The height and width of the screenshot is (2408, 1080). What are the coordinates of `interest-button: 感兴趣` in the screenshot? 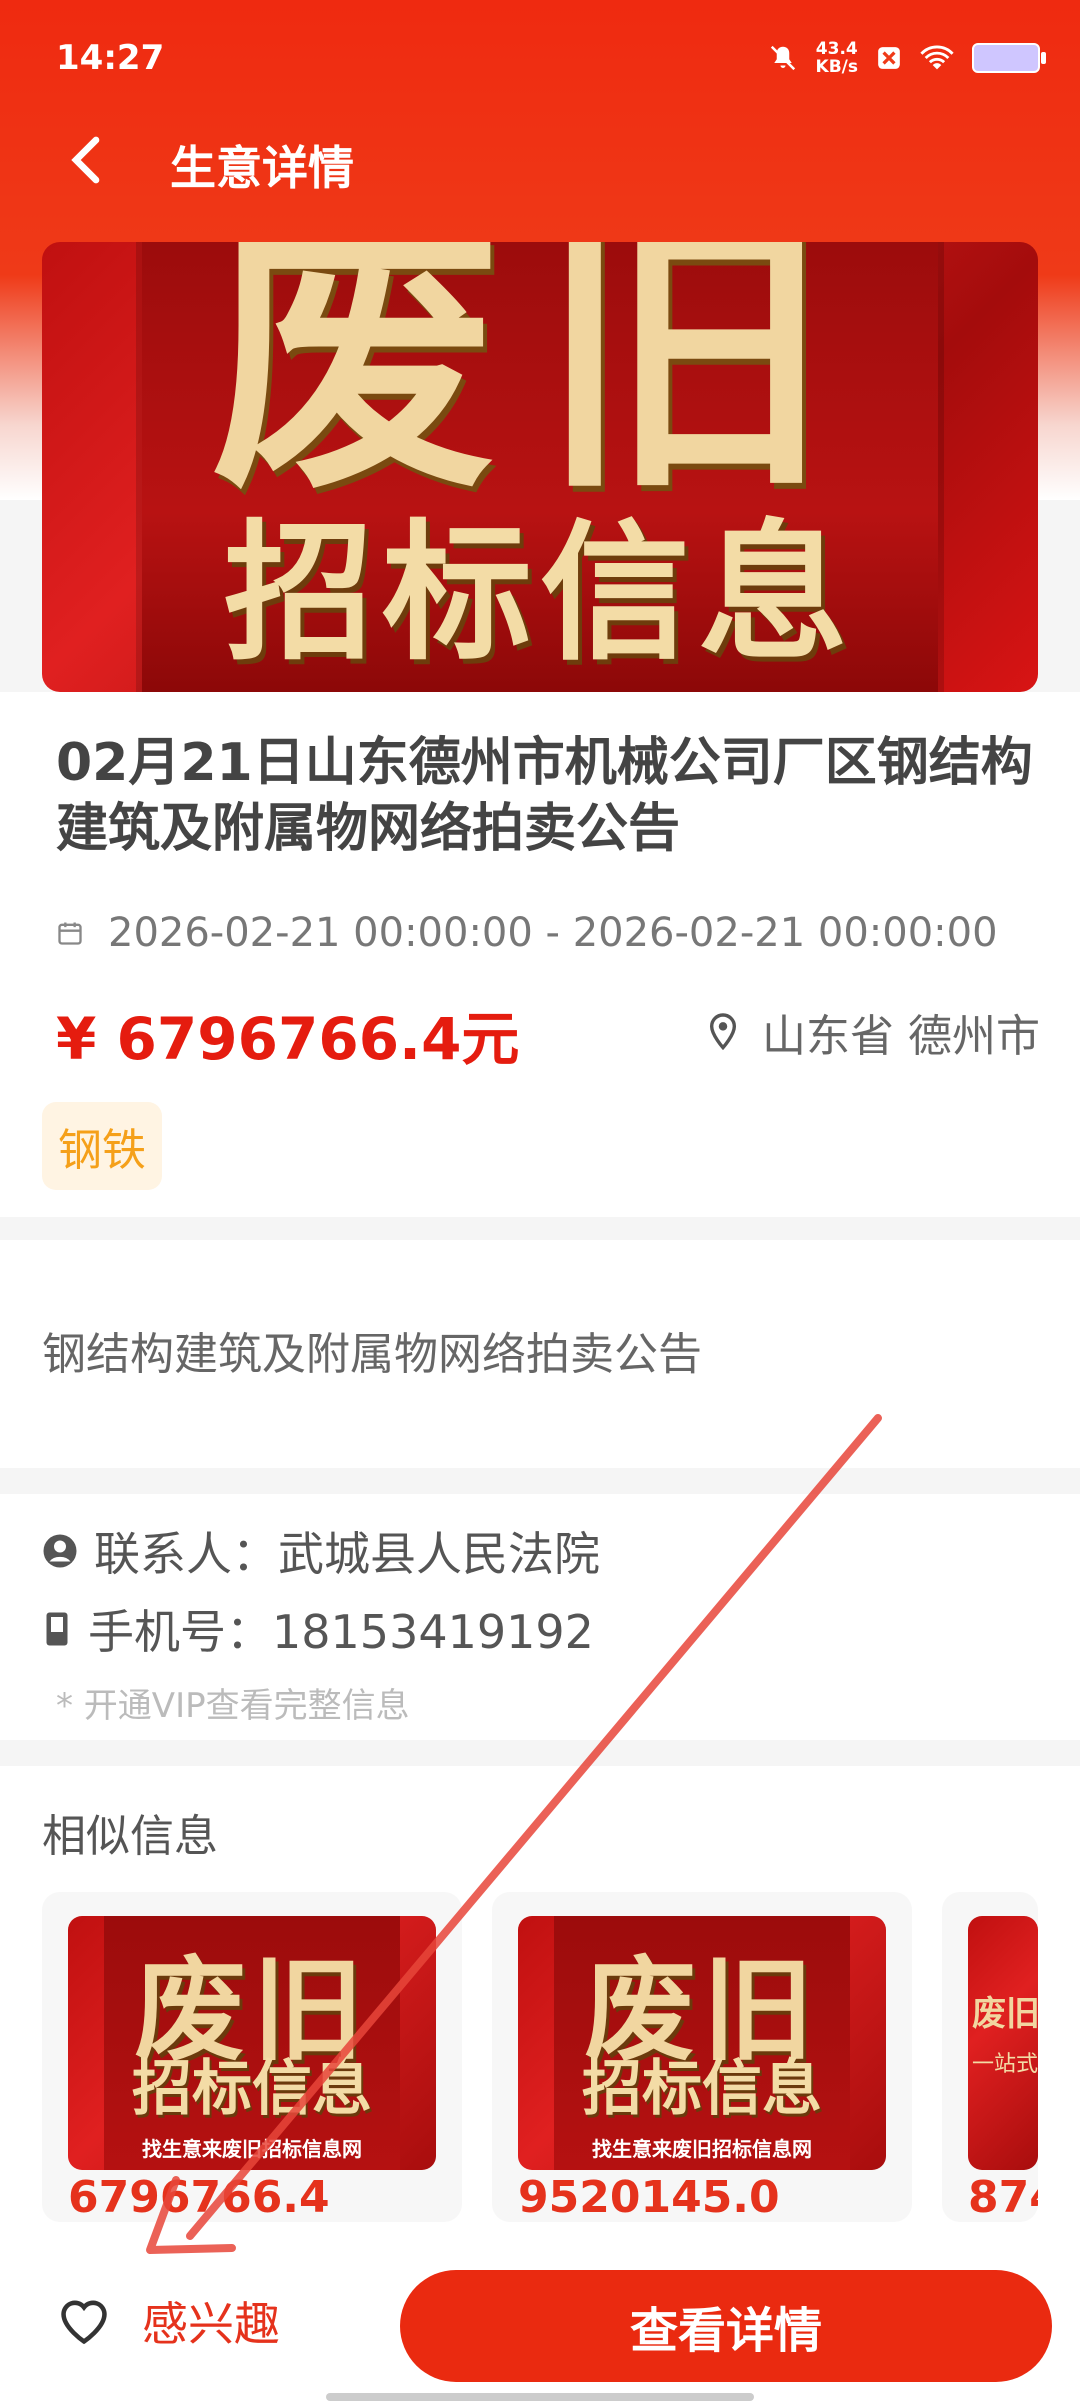 It's located at (168, 2321).